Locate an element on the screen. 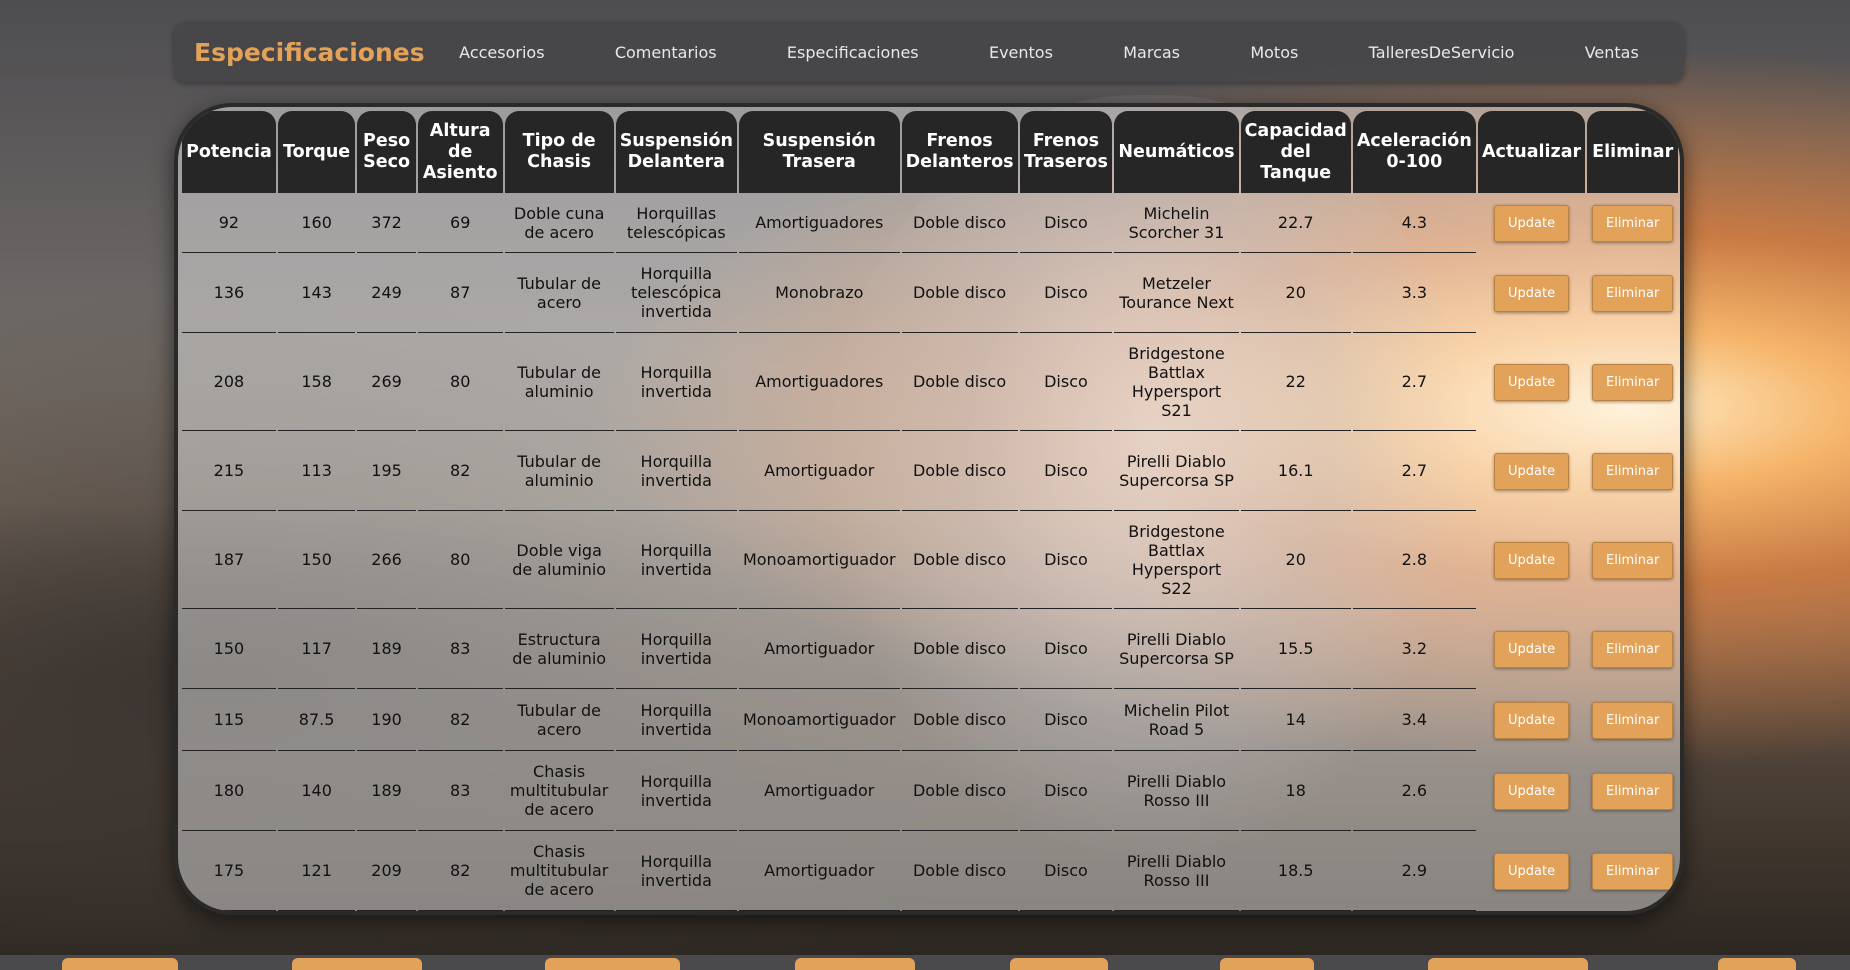  table-cell: 22 is located at coordinates (1295, 382).